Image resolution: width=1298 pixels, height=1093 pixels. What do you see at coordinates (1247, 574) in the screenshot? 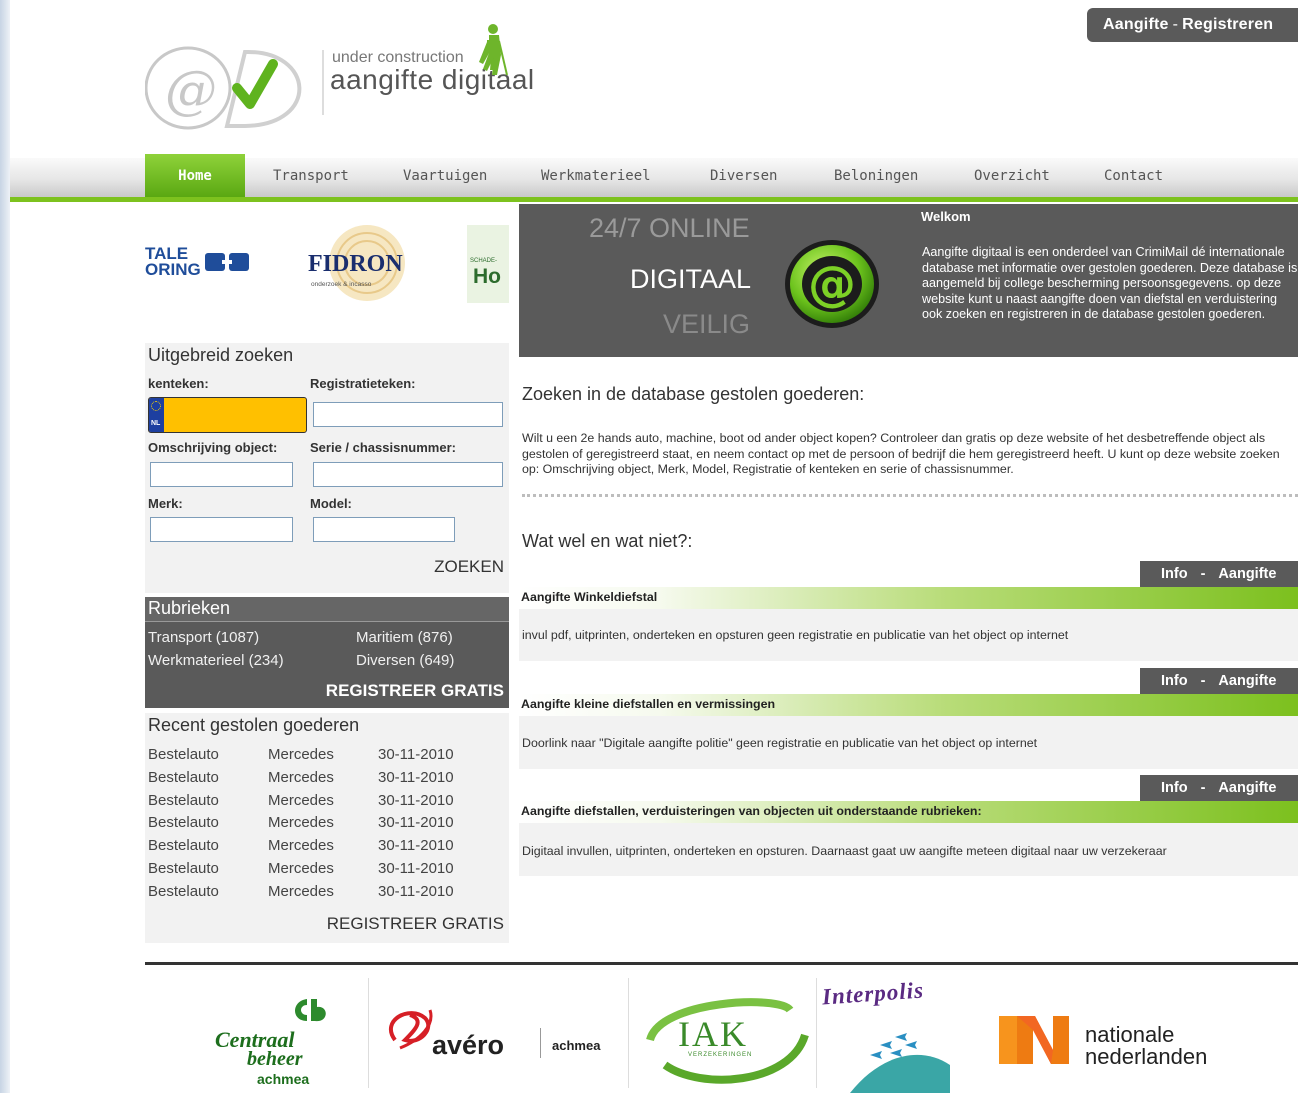
I see `section1-aangifte-link: Aangifte` at bounding box center [1247, 574].